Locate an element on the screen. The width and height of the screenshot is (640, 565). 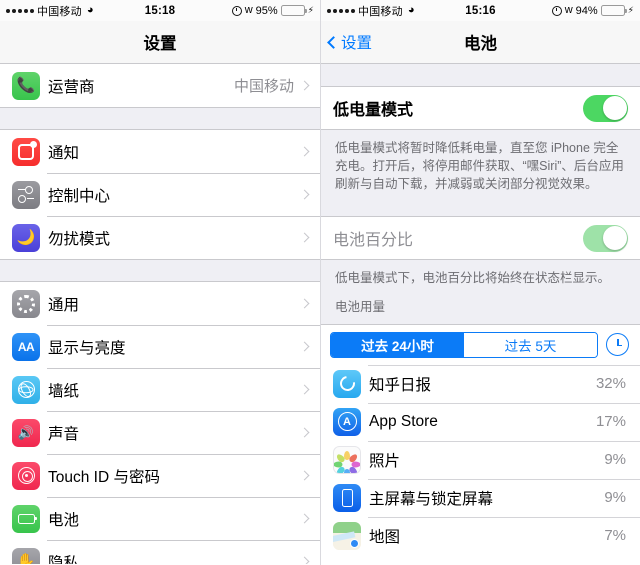
carrier-name: 中国移动 is located at coordinates (380, 11).